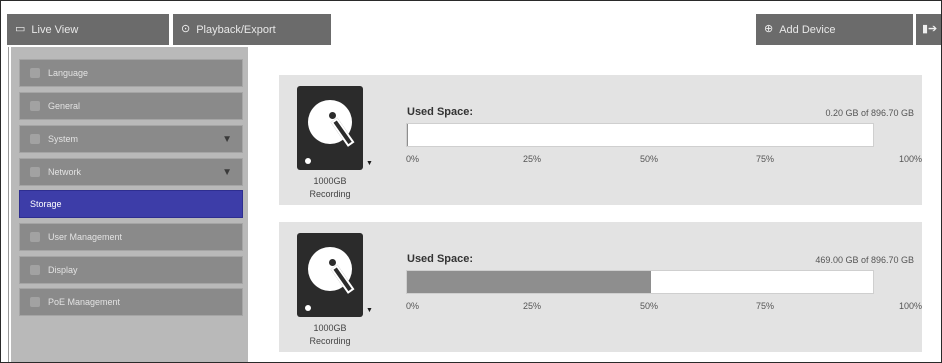 This screenshot has height=363, width=942. What do you see at coordinates (131, 302) in the screenshot?
I see `sidebar-item-poe-management: PoE Management` at bounding box center [131, 302].